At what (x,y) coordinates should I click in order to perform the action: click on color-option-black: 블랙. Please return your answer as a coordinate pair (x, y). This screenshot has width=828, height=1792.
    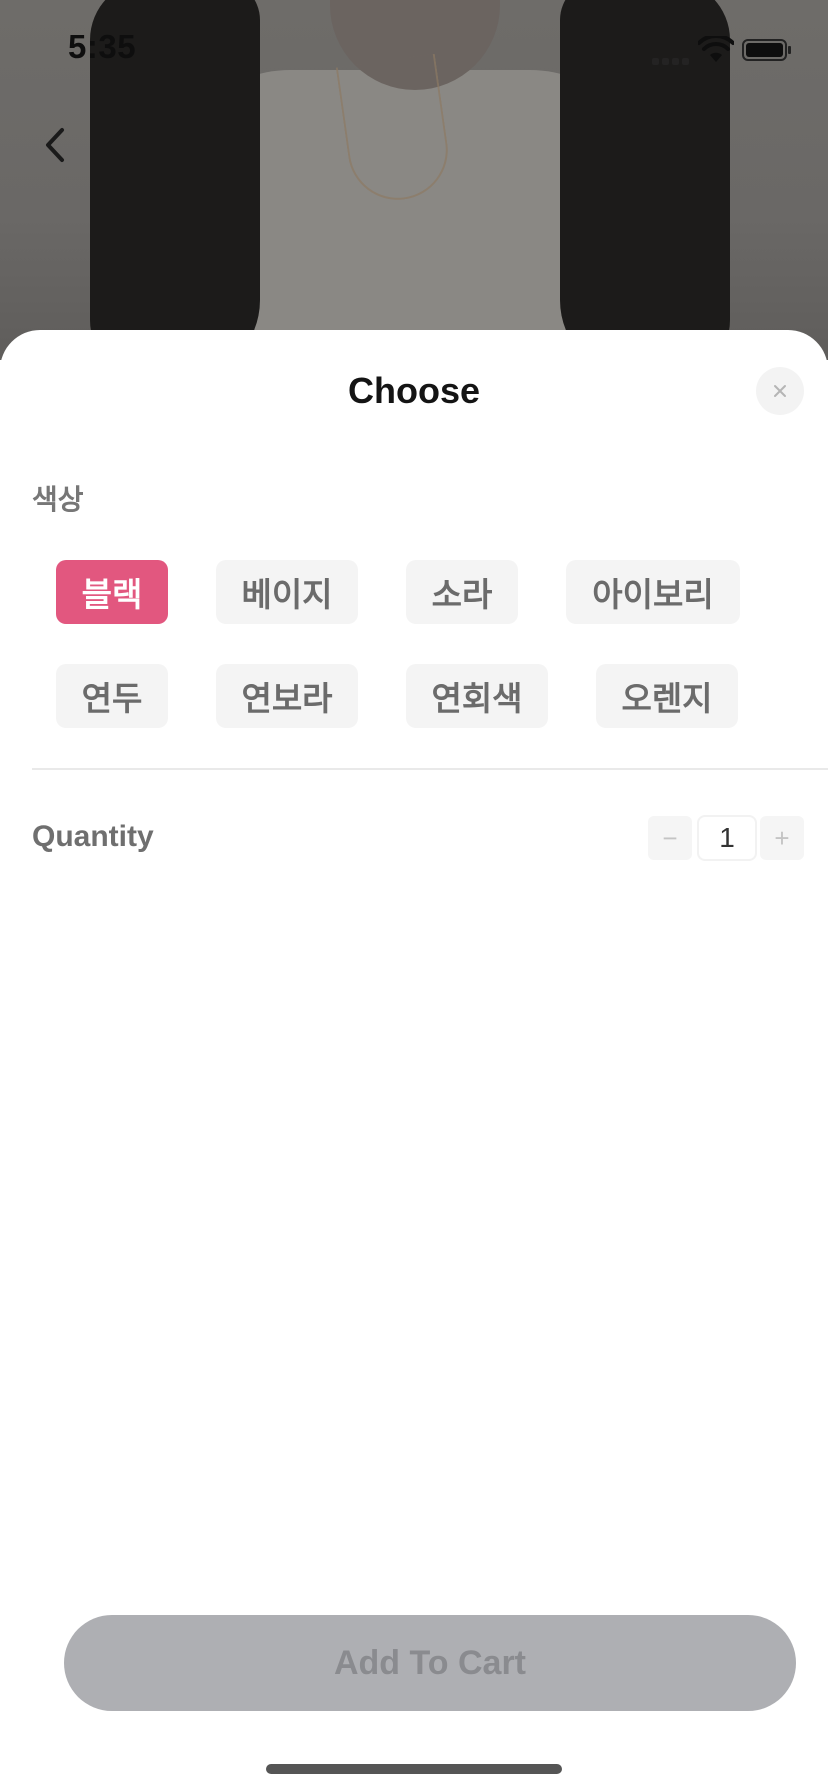
    Looking at the image, I should click on (112, 592).